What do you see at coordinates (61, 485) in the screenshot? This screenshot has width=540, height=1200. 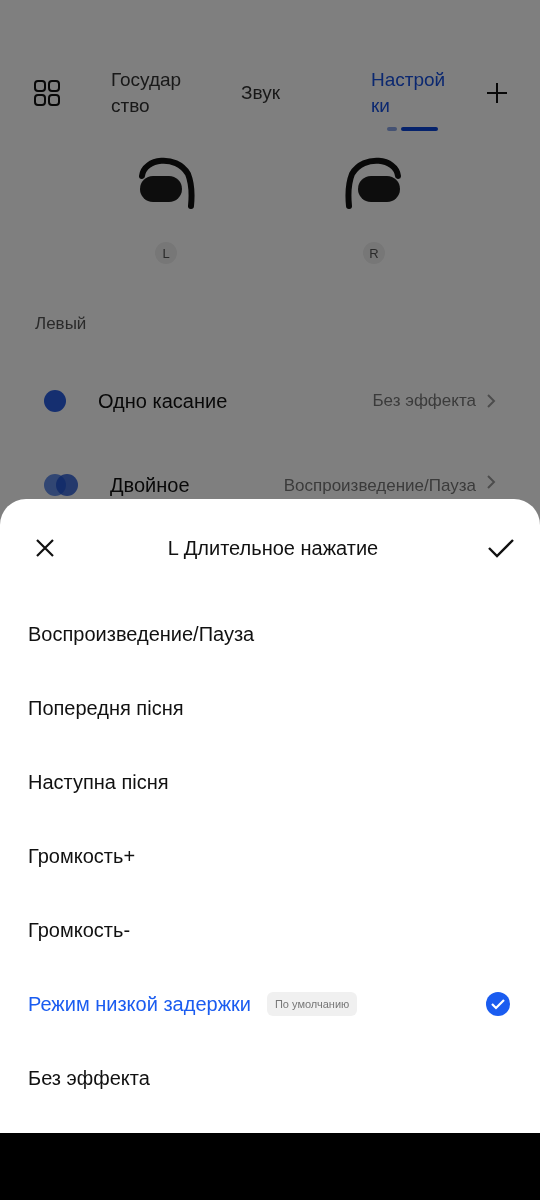 I see `double-dot-icon` at bounding box center [61, 485].